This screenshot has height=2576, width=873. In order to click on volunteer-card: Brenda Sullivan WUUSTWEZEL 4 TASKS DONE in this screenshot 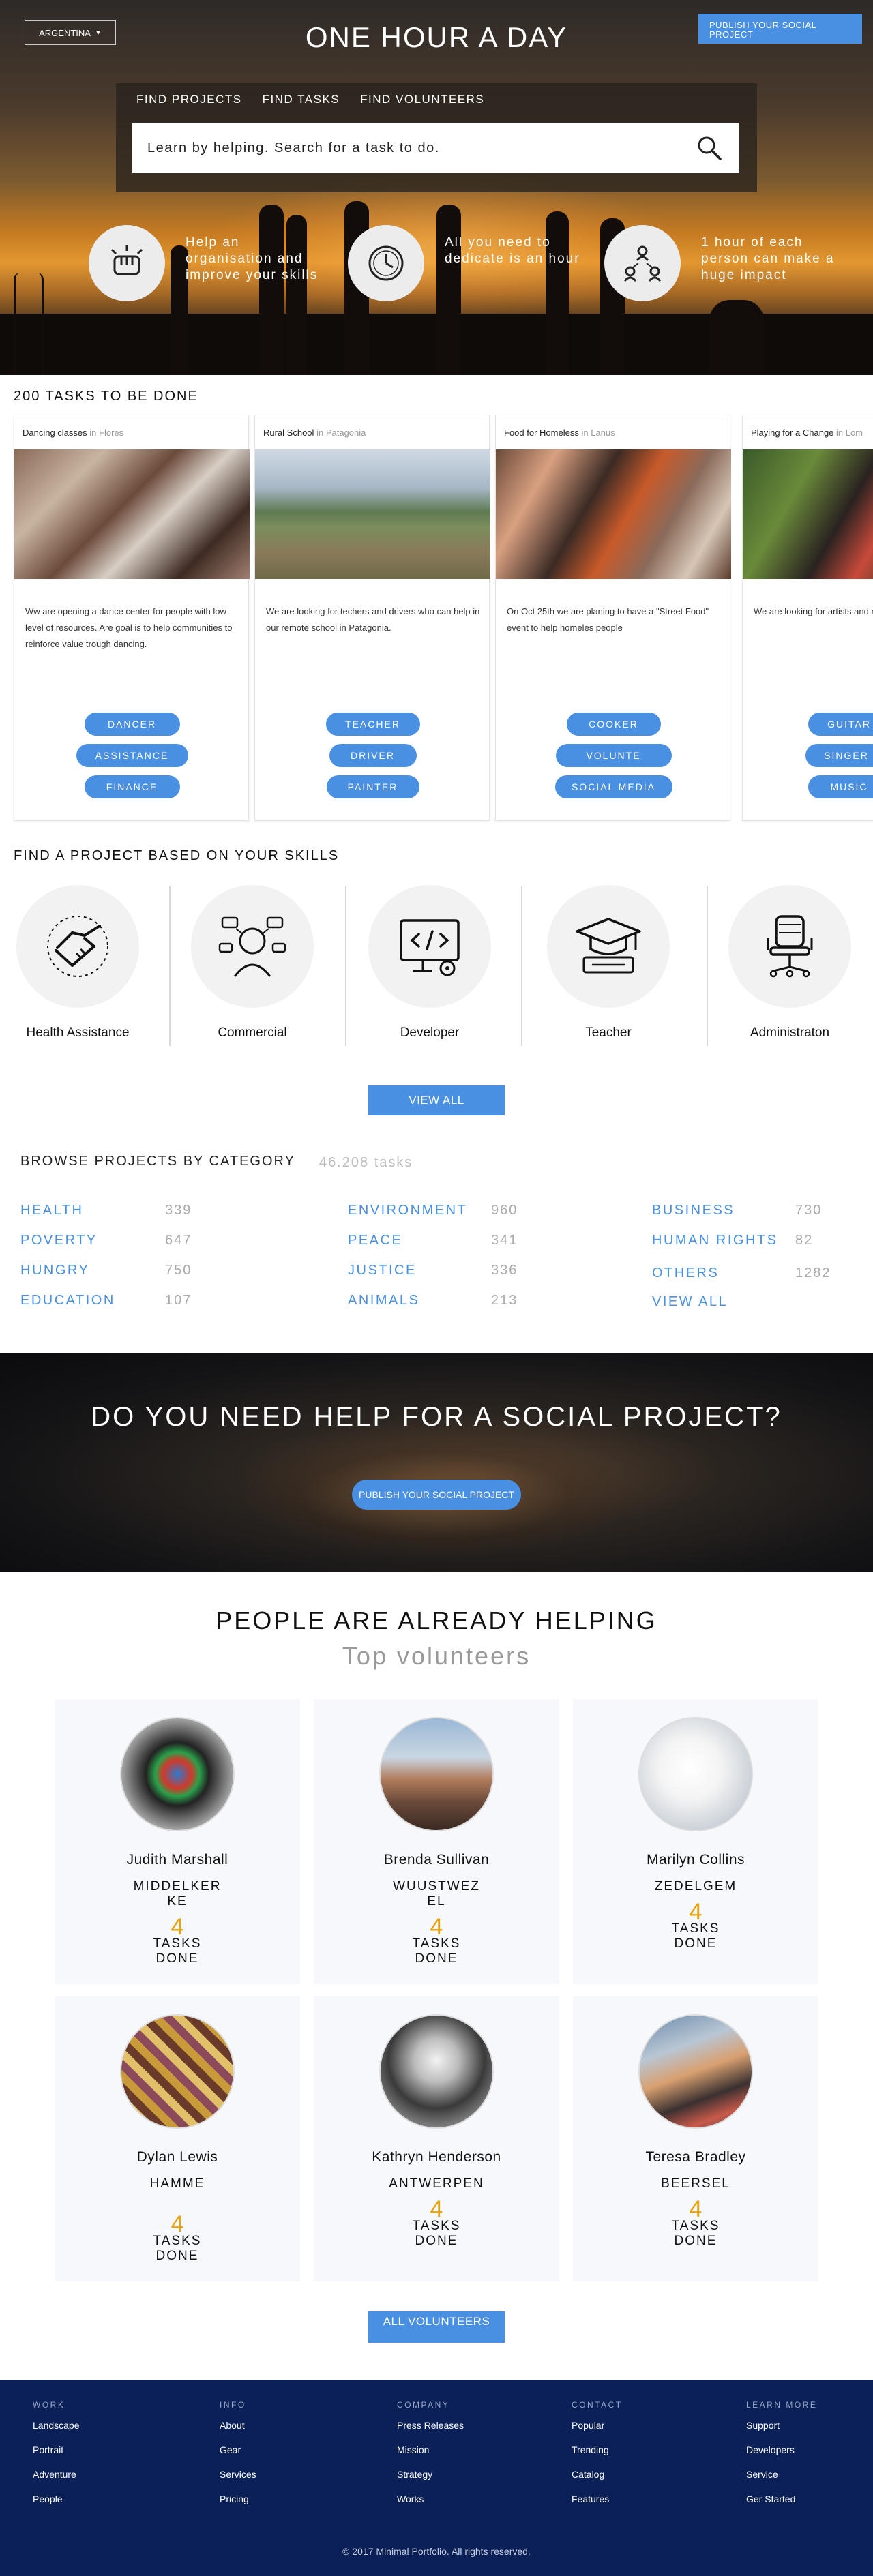, I will do `click(436, 1841)`.